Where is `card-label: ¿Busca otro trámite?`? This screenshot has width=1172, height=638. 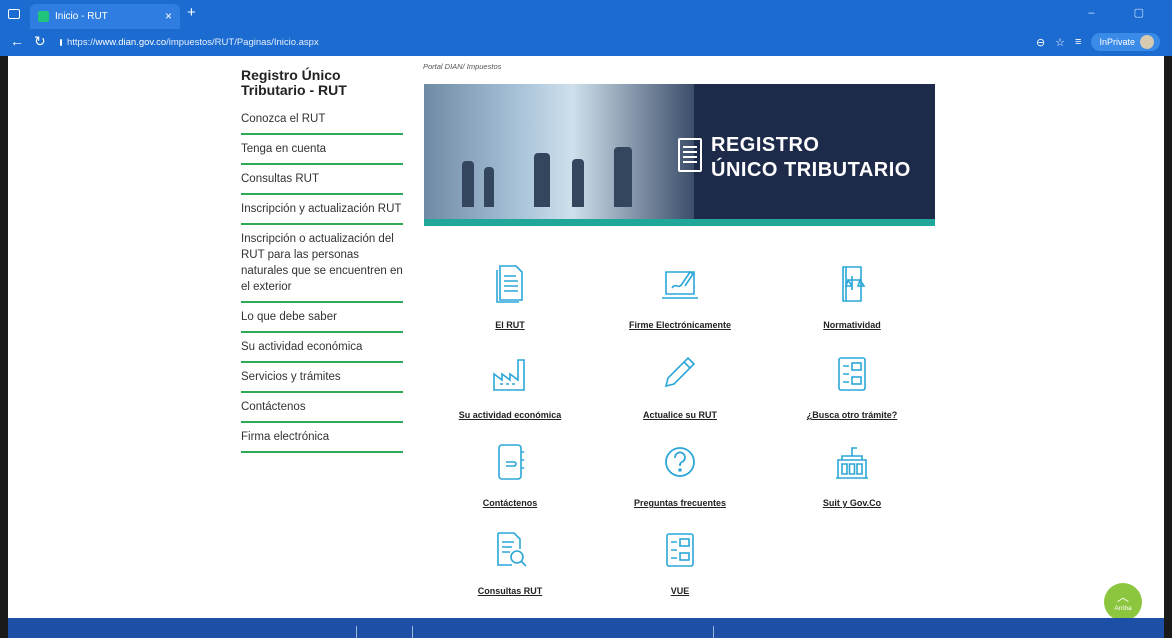 card-label: ¿Busca otro trámite? is located at coordinates (852, 415).